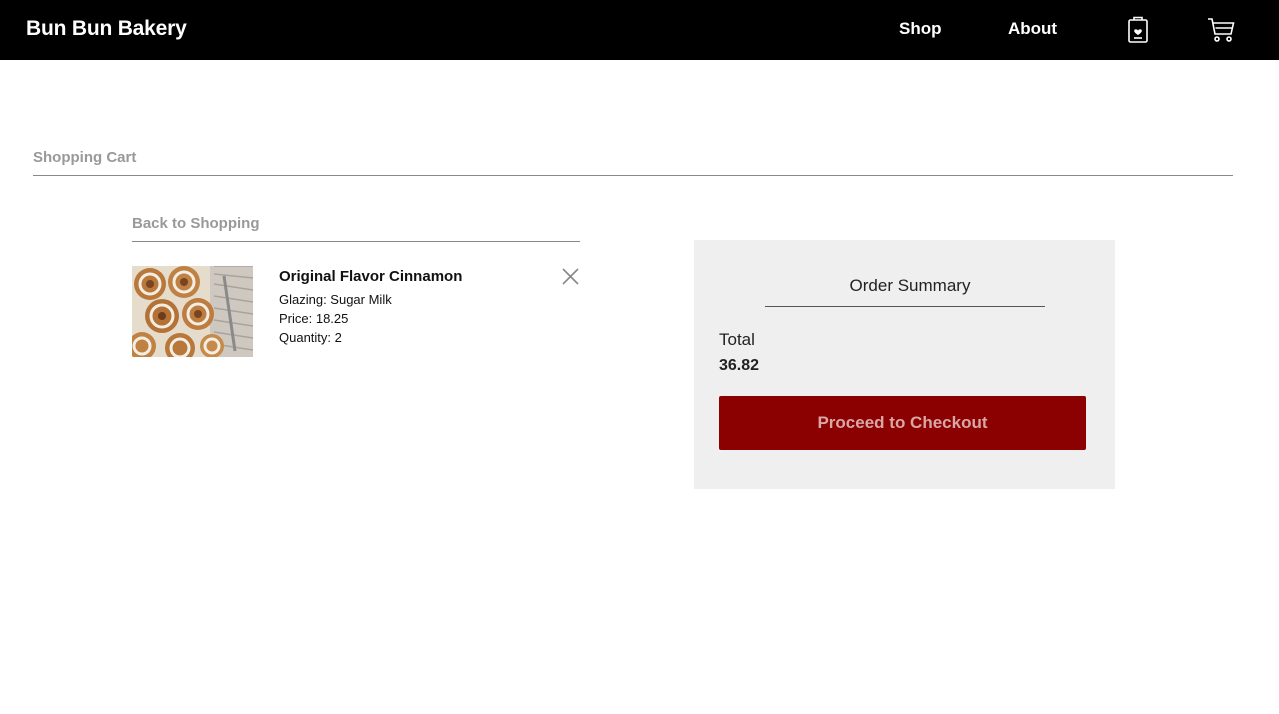 Image resolution: width=1279 pixels, height=714 pixels. I want to click on nav-link-about: About, so click(1032, 29).